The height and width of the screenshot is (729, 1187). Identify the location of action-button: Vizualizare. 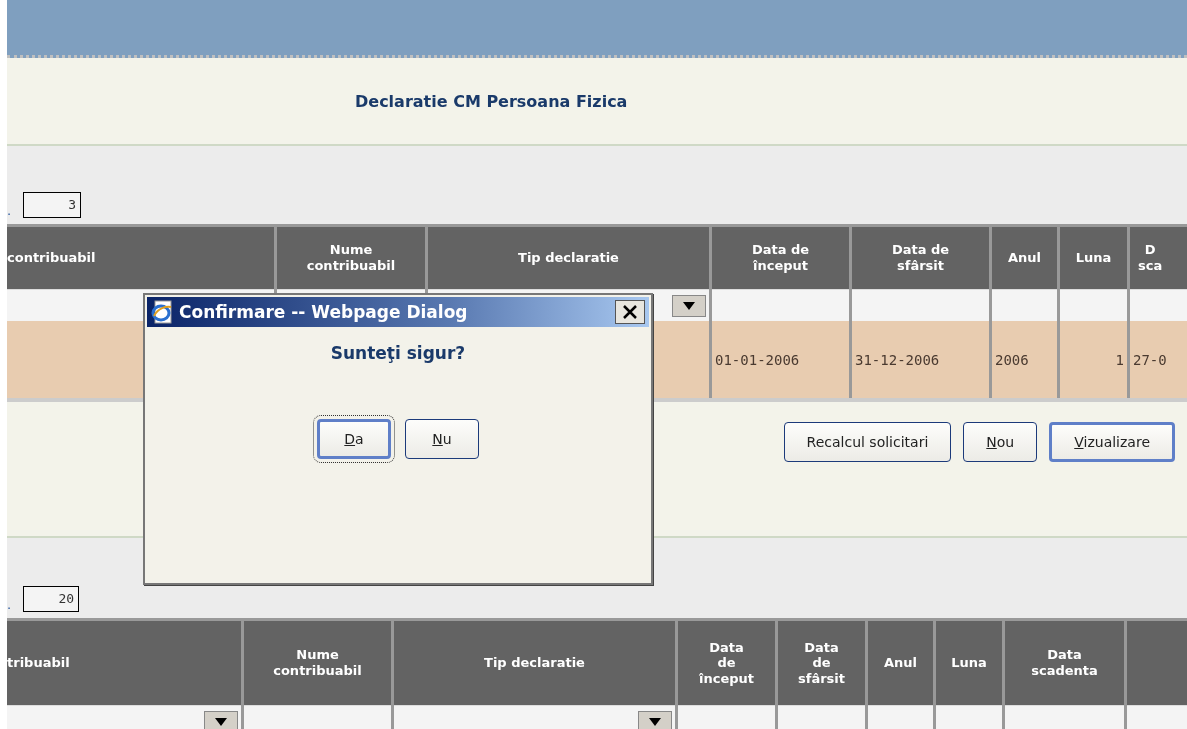
(1112, 442).